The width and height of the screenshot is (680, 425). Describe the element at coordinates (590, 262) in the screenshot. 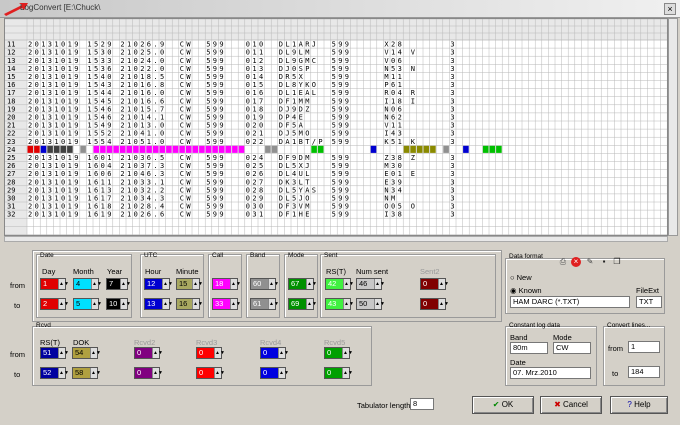

I see `edit-icon: ✎` at that location.